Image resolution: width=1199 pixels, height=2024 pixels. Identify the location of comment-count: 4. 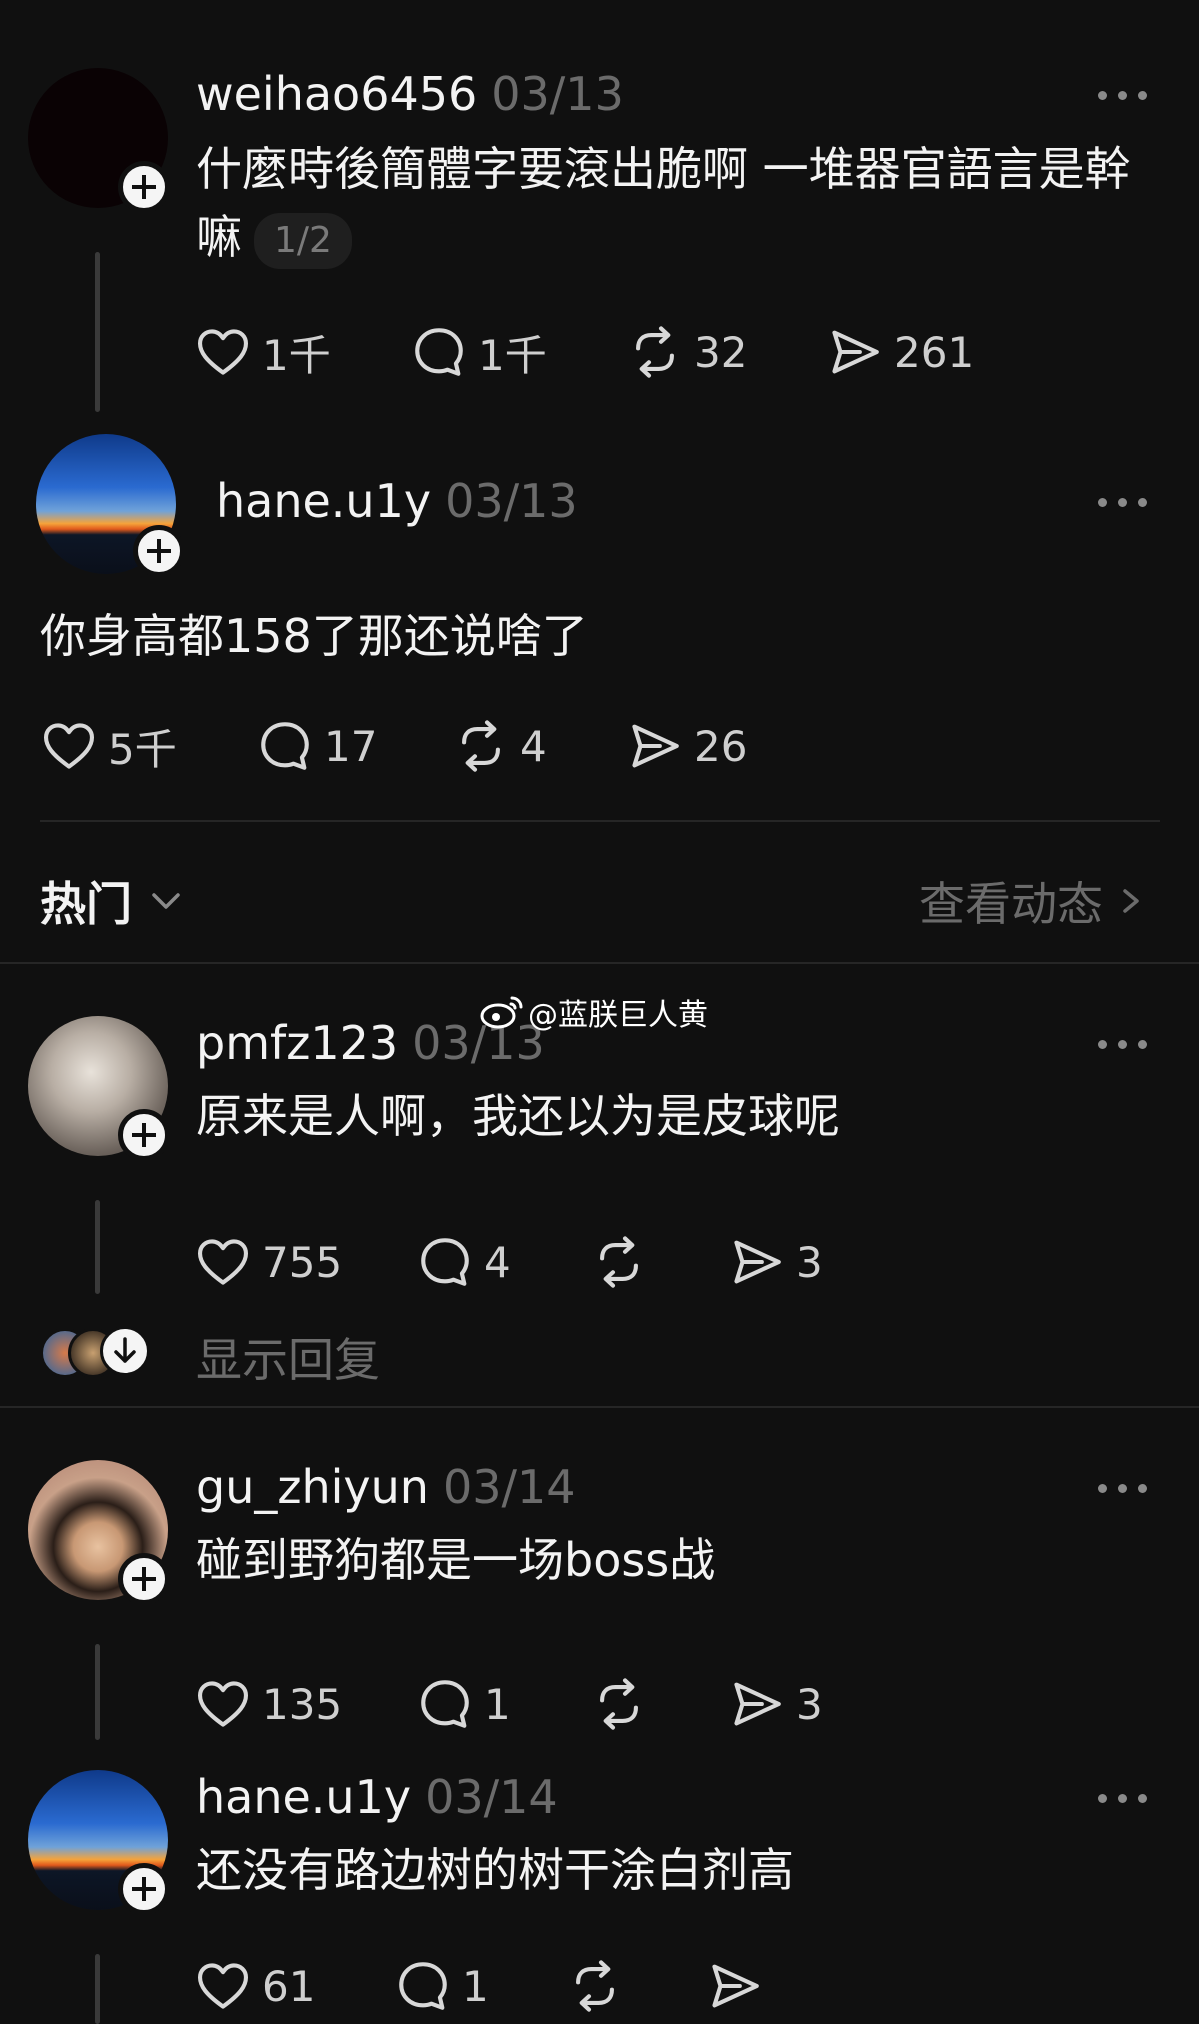
(497, 1262).